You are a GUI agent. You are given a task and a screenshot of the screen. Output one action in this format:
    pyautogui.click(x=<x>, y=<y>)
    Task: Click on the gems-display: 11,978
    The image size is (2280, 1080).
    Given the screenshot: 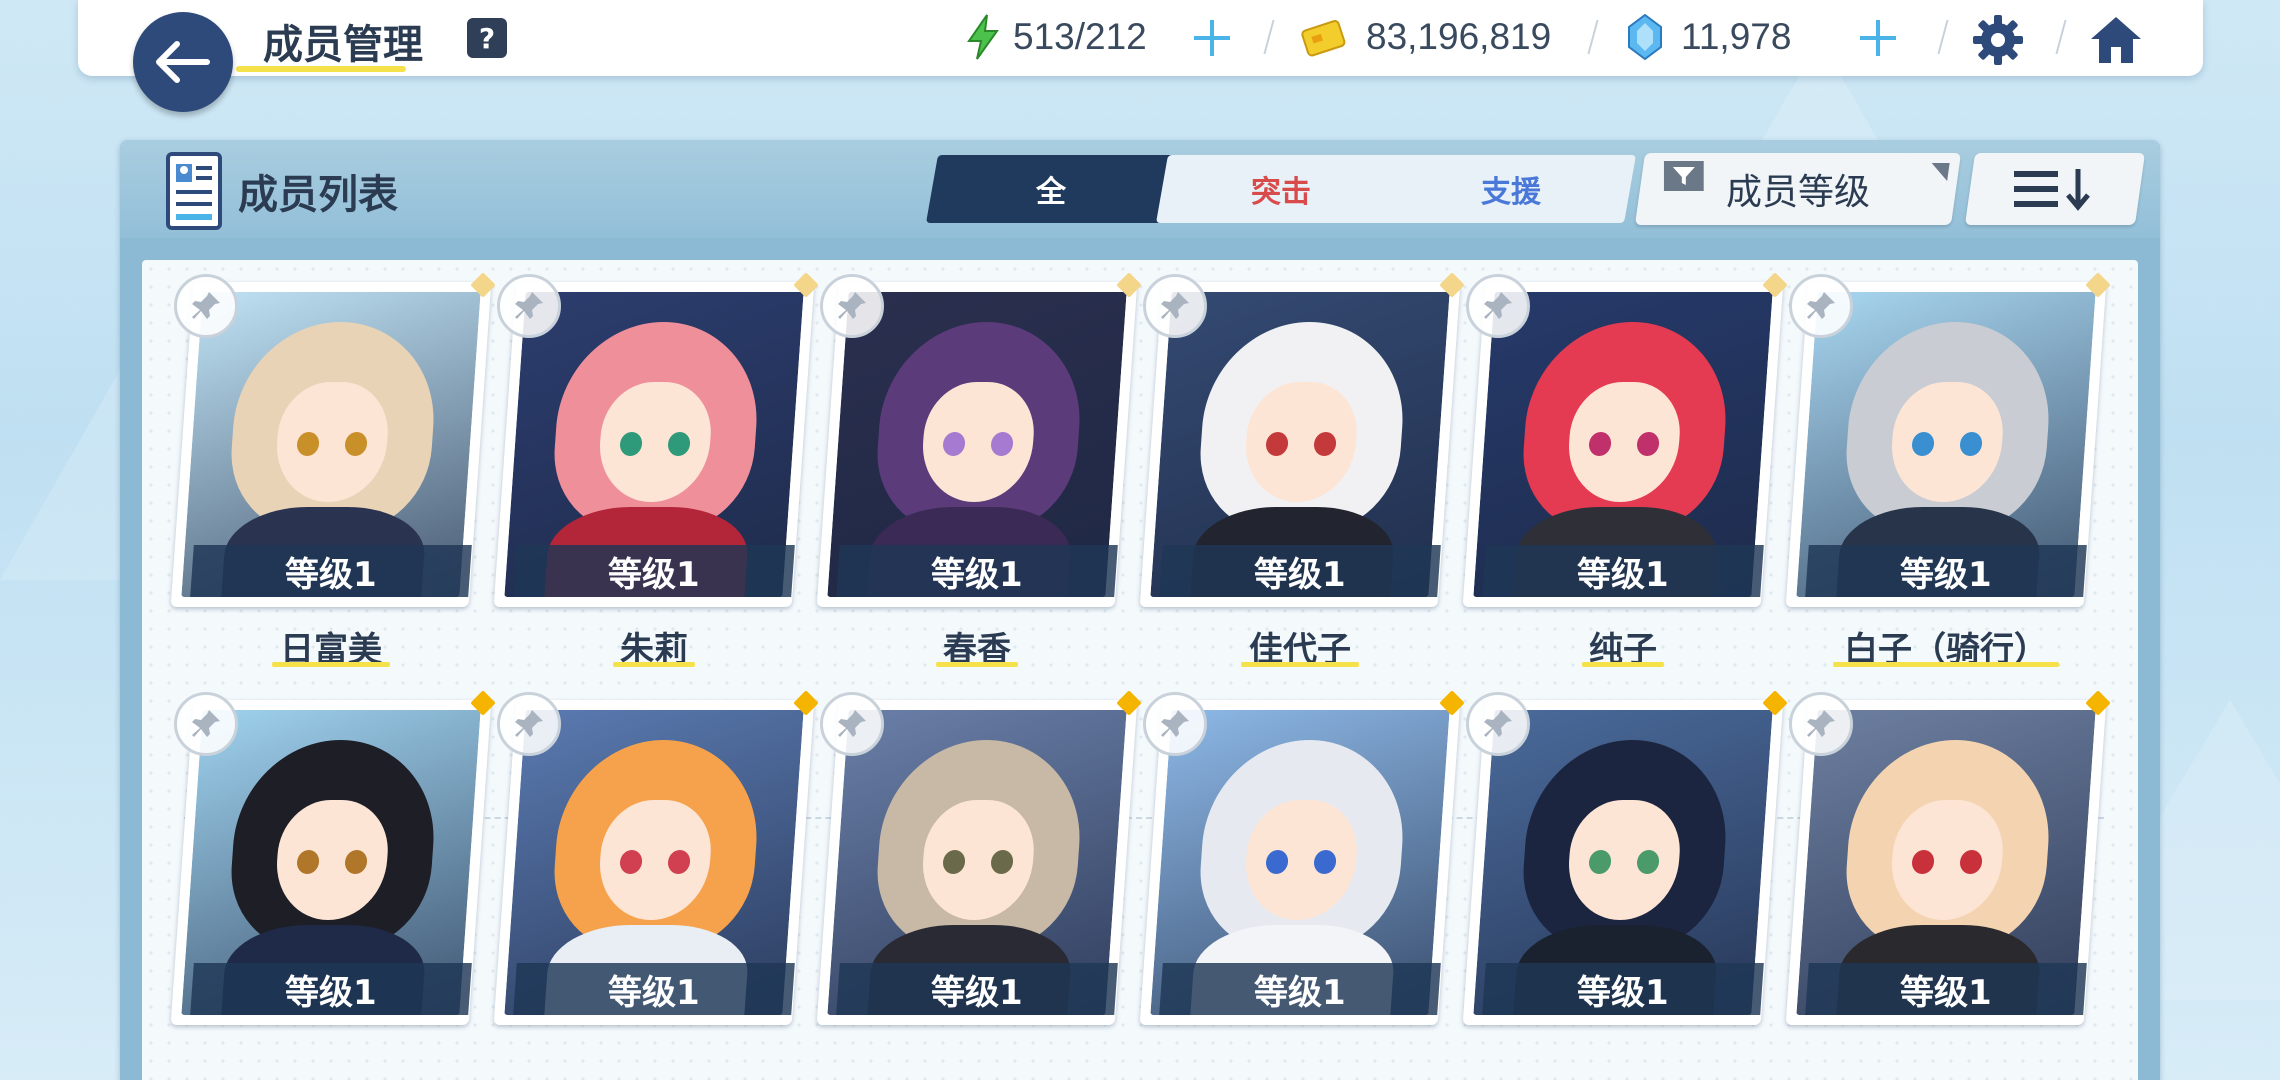 What is the action you would take?
    pyautogui.click(x=1708, y=37)
    